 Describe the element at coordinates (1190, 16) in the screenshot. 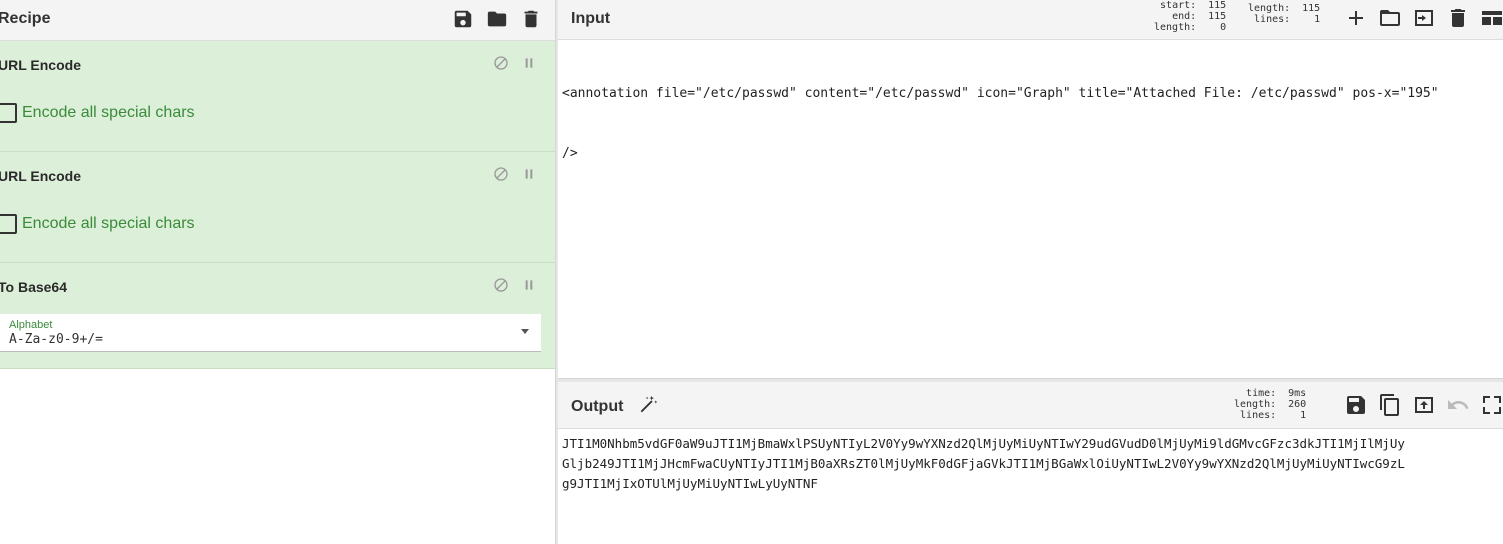

I see `input-selection-stats: start: 115 end: 115 length: 0` at that location.